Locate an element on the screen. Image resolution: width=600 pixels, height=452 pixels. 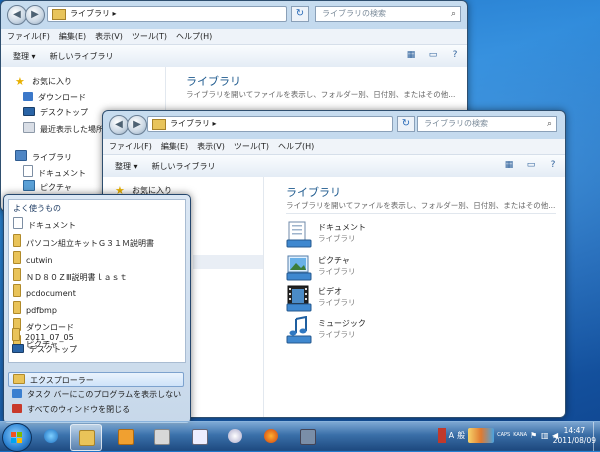
jump-item-folder: cutwin is located at coordinates (32, 258).